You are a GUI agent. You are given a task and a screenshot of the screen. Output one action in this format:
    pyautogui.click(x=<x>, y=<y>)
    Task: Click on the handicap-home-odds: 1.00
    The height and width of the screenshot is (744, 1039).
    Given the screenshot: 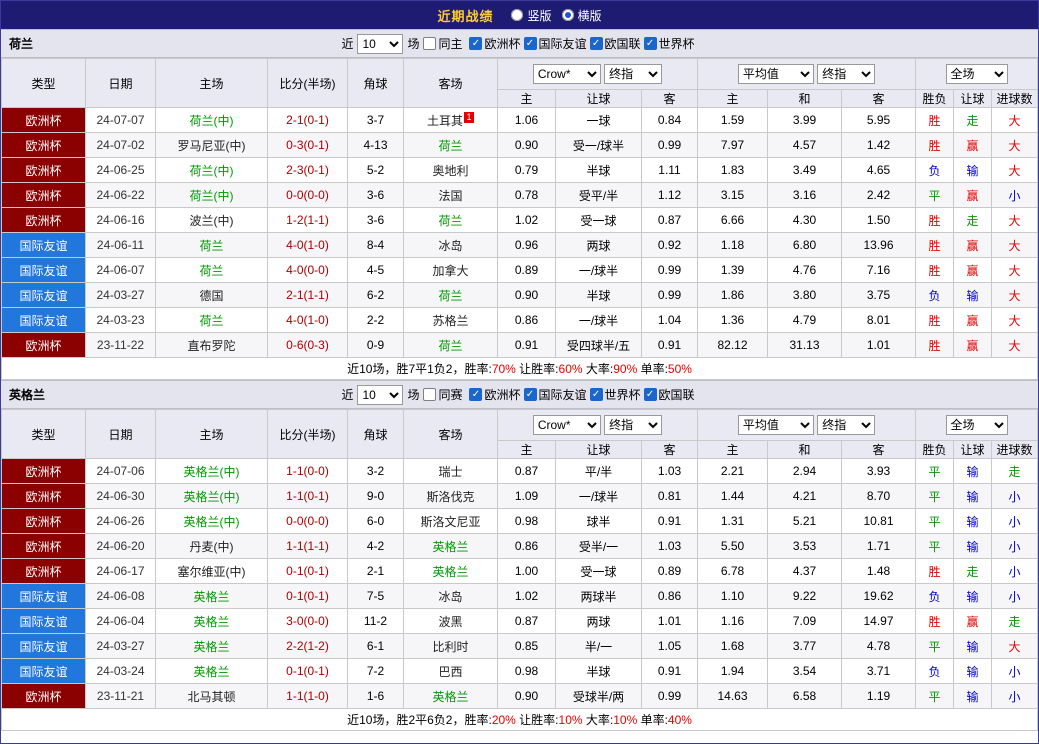 What is the action you would take?
    pyautogui.click(x=526, y=571)
    